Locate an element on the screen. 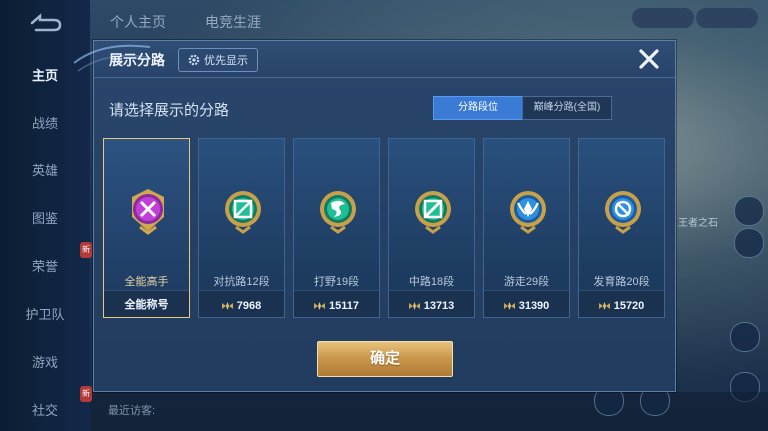 The image size is (768, 431). close-button is located at coordinates (649, 59).